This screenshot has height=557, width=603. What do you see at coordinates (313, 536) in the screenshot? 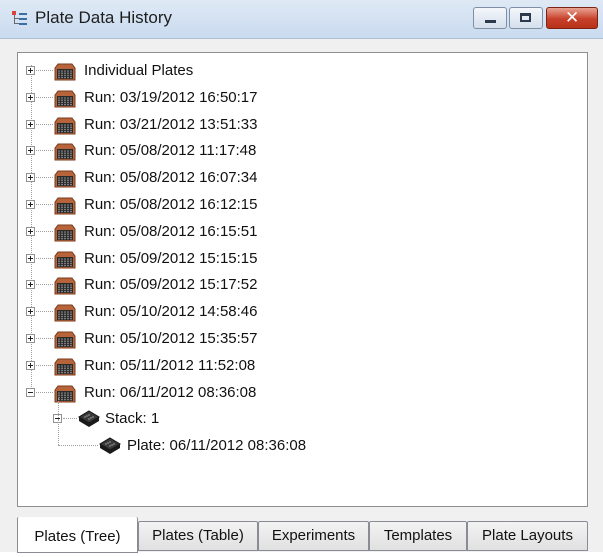
I see `tab-experiments: Experiments` at bounding box center [313, 536].